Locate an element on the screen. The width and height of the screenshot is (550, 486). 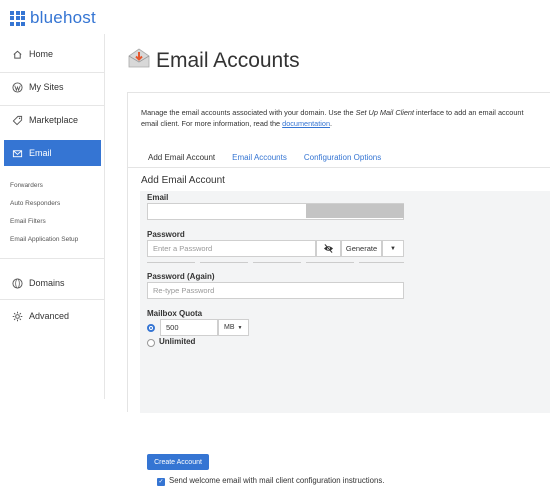
generate-options-dropdown: ▼ is located at coordinates (393, 248).